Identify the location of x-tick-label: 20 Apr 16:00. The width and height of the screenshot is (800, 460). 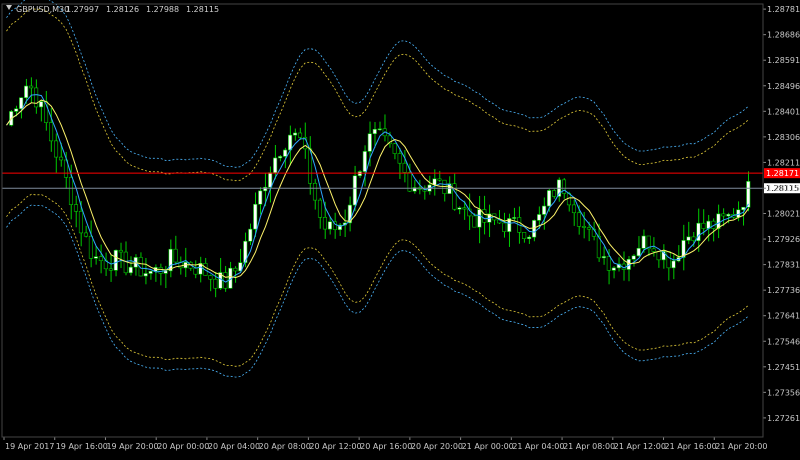
(386, 446).